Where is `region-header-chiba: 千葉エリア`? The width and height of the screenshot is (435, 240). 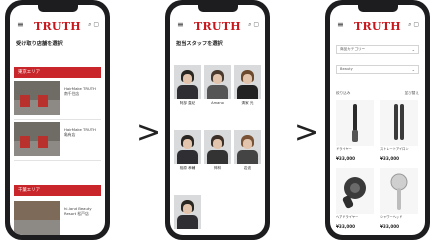
region-header-chiba: 千葉エリア is located at coordinates (57, 190).